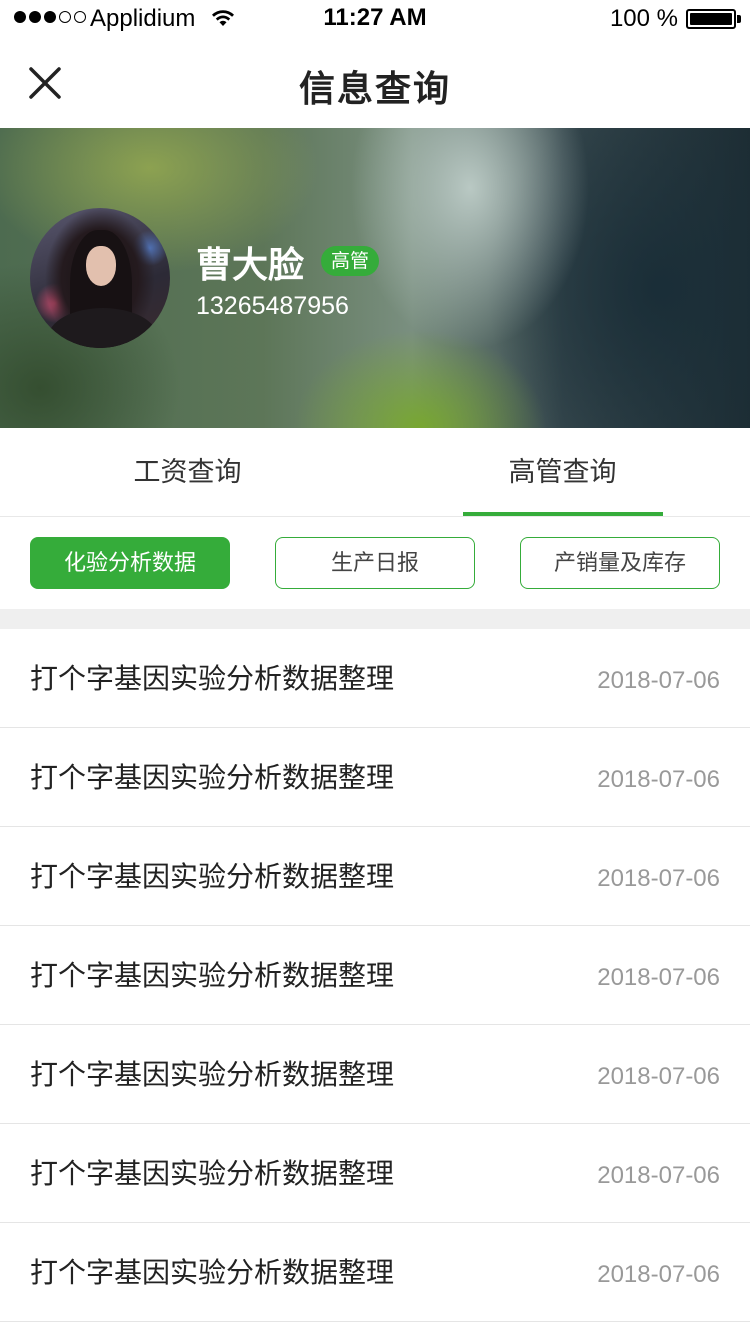 The width and height of the screenshot is (750, 1334). What do you see at coordinates (187, 472) in the screenshot?
I see `tab-salary-query: 工资查询` at bounding box center [187, 472].